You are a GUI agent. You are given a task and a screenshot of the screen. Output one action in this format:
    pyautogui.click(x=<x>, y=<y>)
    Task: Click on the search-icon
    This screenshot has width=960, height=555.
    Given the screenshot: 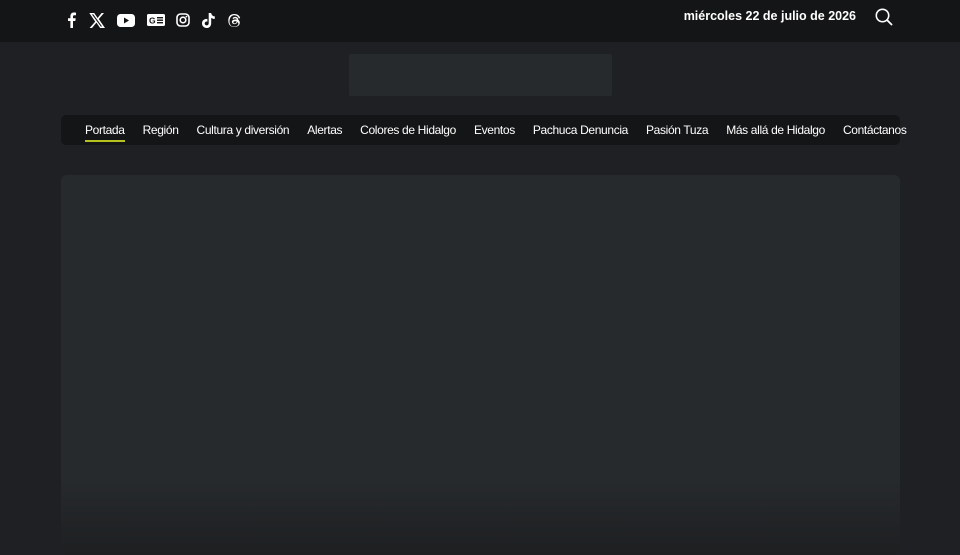 What is the action you would take?
    pyautogui.click(x=884, y=17)
    